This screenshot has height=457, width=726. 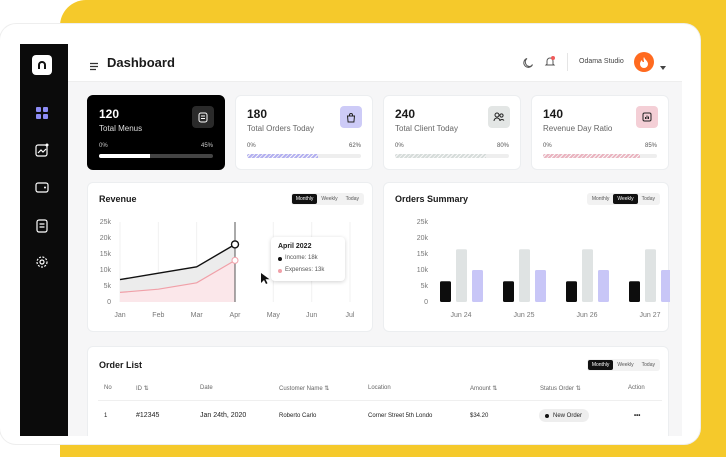 What do you see at coordinates (405, 114) in the screenshot?
I see `stat-value: 240` at bounding box center [405, 114].